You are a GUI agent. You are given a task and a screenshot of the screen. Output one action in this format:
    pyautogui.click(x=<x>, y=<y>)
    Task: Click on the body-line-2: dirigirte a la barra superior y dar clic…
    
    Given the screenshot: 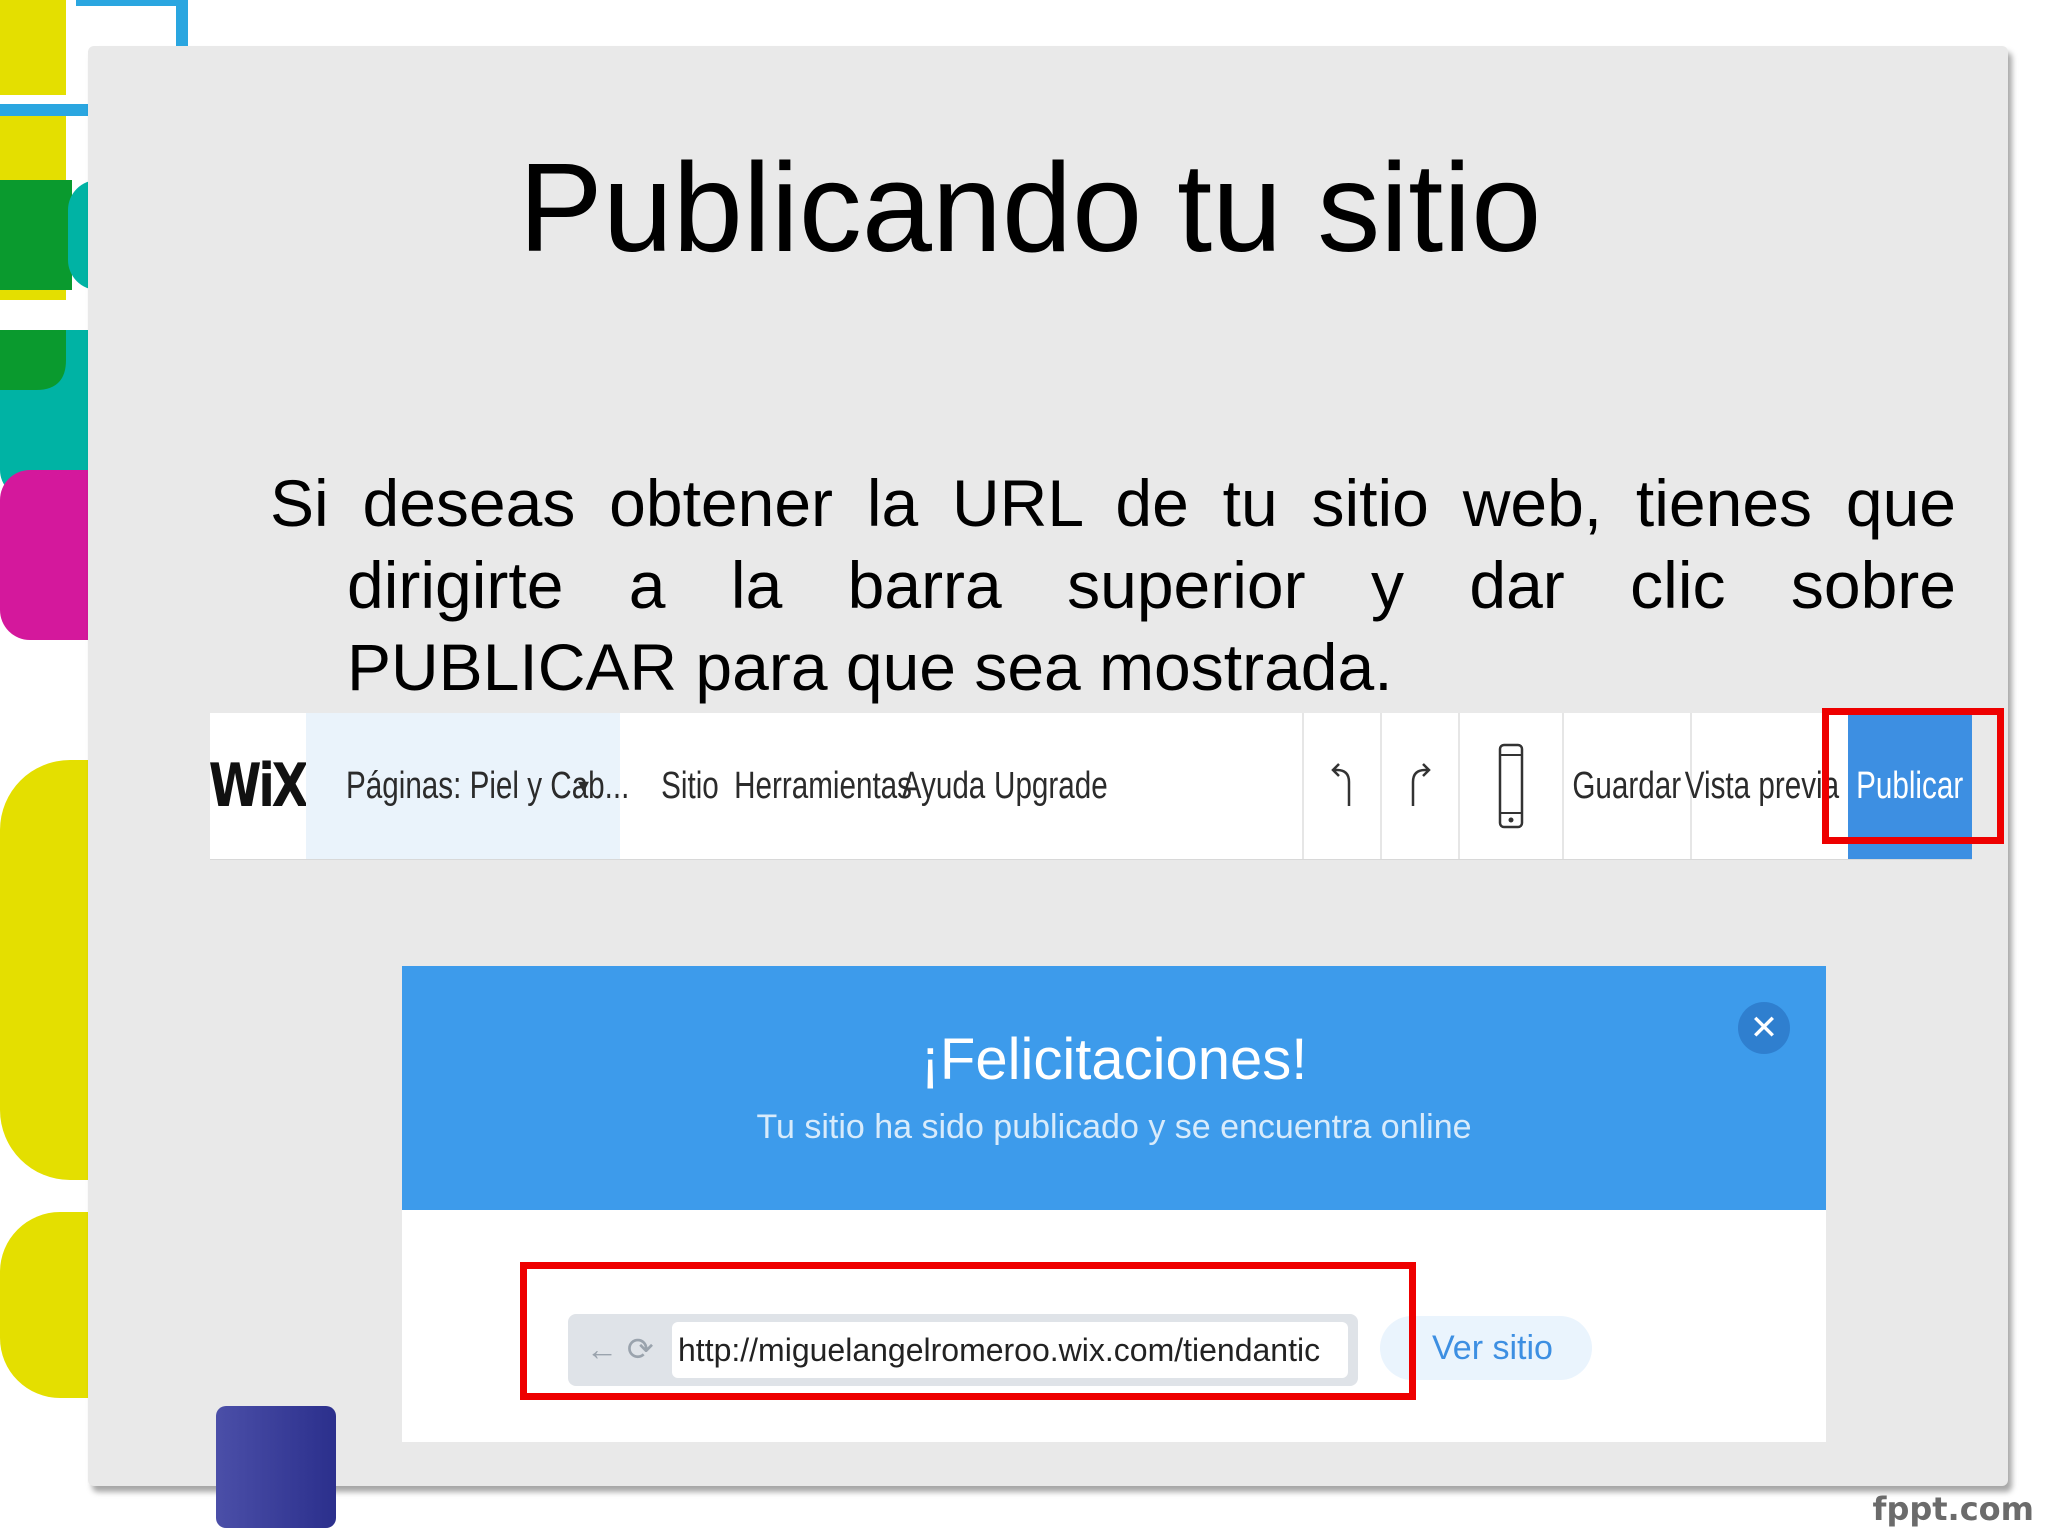 What is the action you would take?
    pyautogui.click(x=1151, y=585)
    